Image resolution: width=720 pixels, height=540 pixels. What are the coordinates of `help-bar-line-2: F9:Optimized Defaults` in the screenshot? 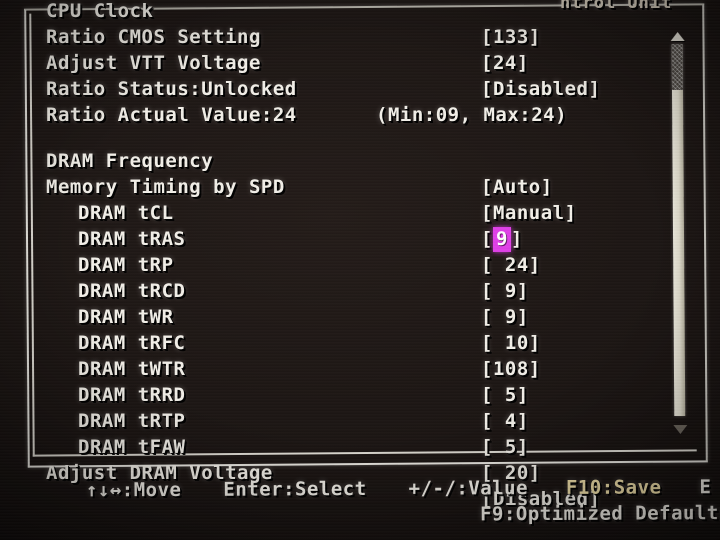 It's located at (600, 513).